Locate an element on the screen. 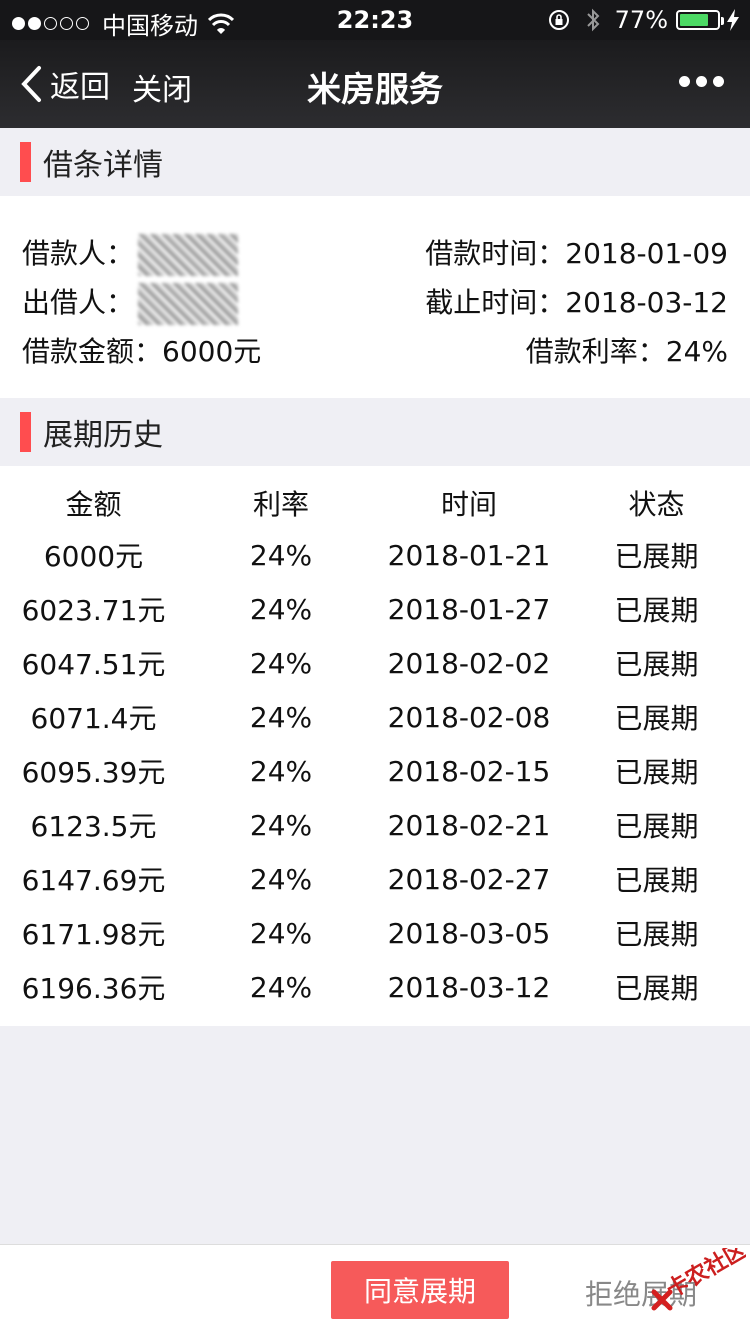 The image size is (750, 1334). battery-percent: 77% is located at coordinates (641, 20).